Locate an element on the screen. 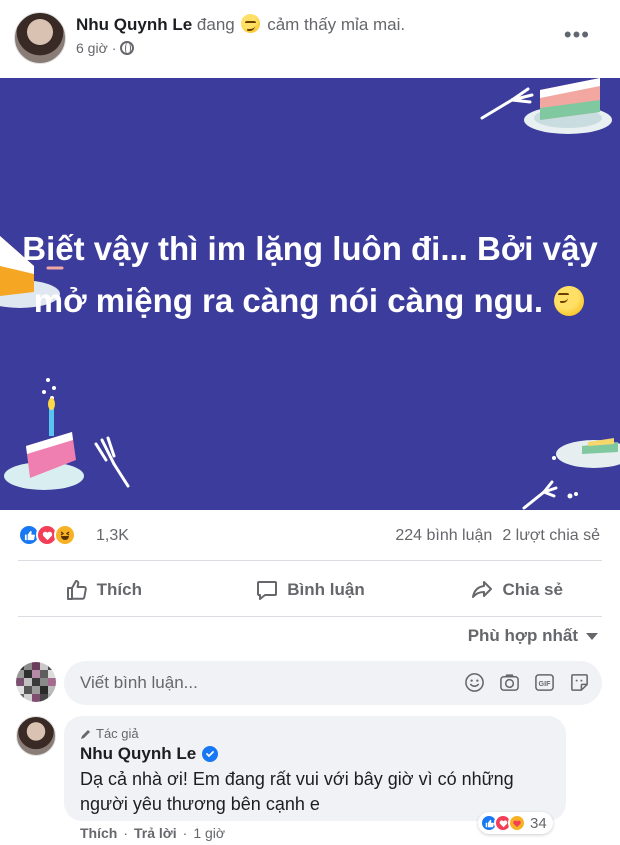 The height and width of the screenshot is (845, 620). verified-badge-icon is located at coordinates (210, 754).